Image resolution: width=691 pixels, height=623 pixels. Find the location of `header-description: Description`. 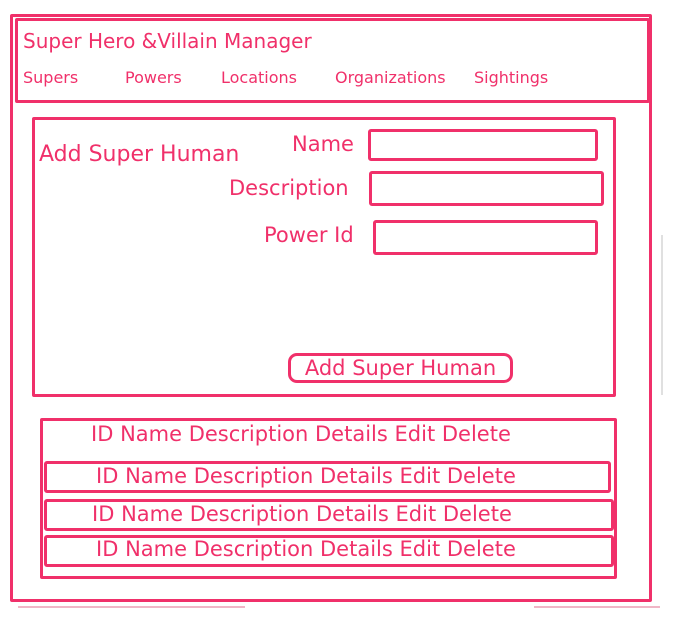

header-description: Description is located at coordinates (248, 434).